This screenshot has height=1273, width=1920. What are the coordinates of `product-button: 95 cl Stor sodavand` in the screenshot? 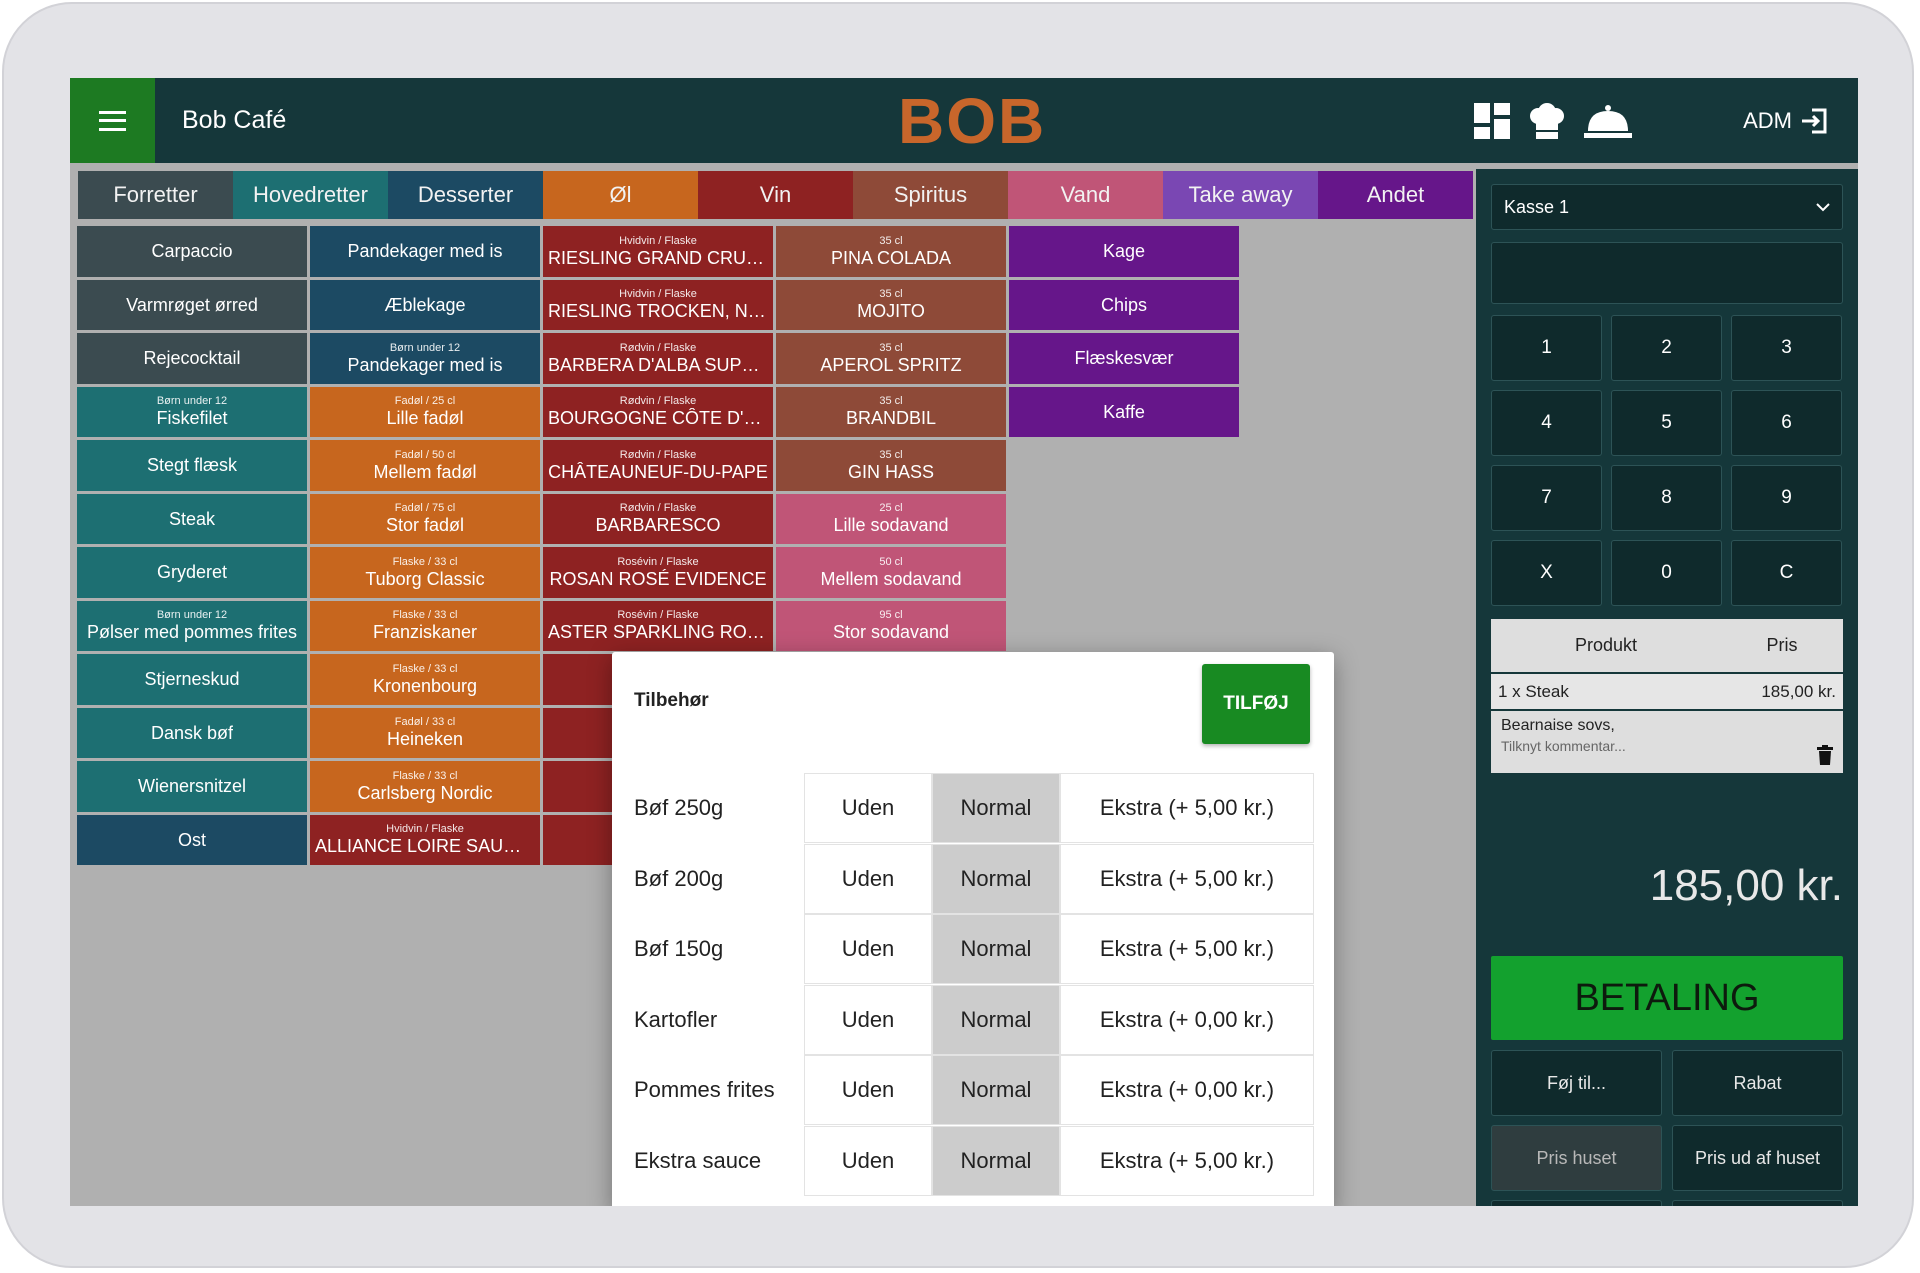 It's located at (891, 625).